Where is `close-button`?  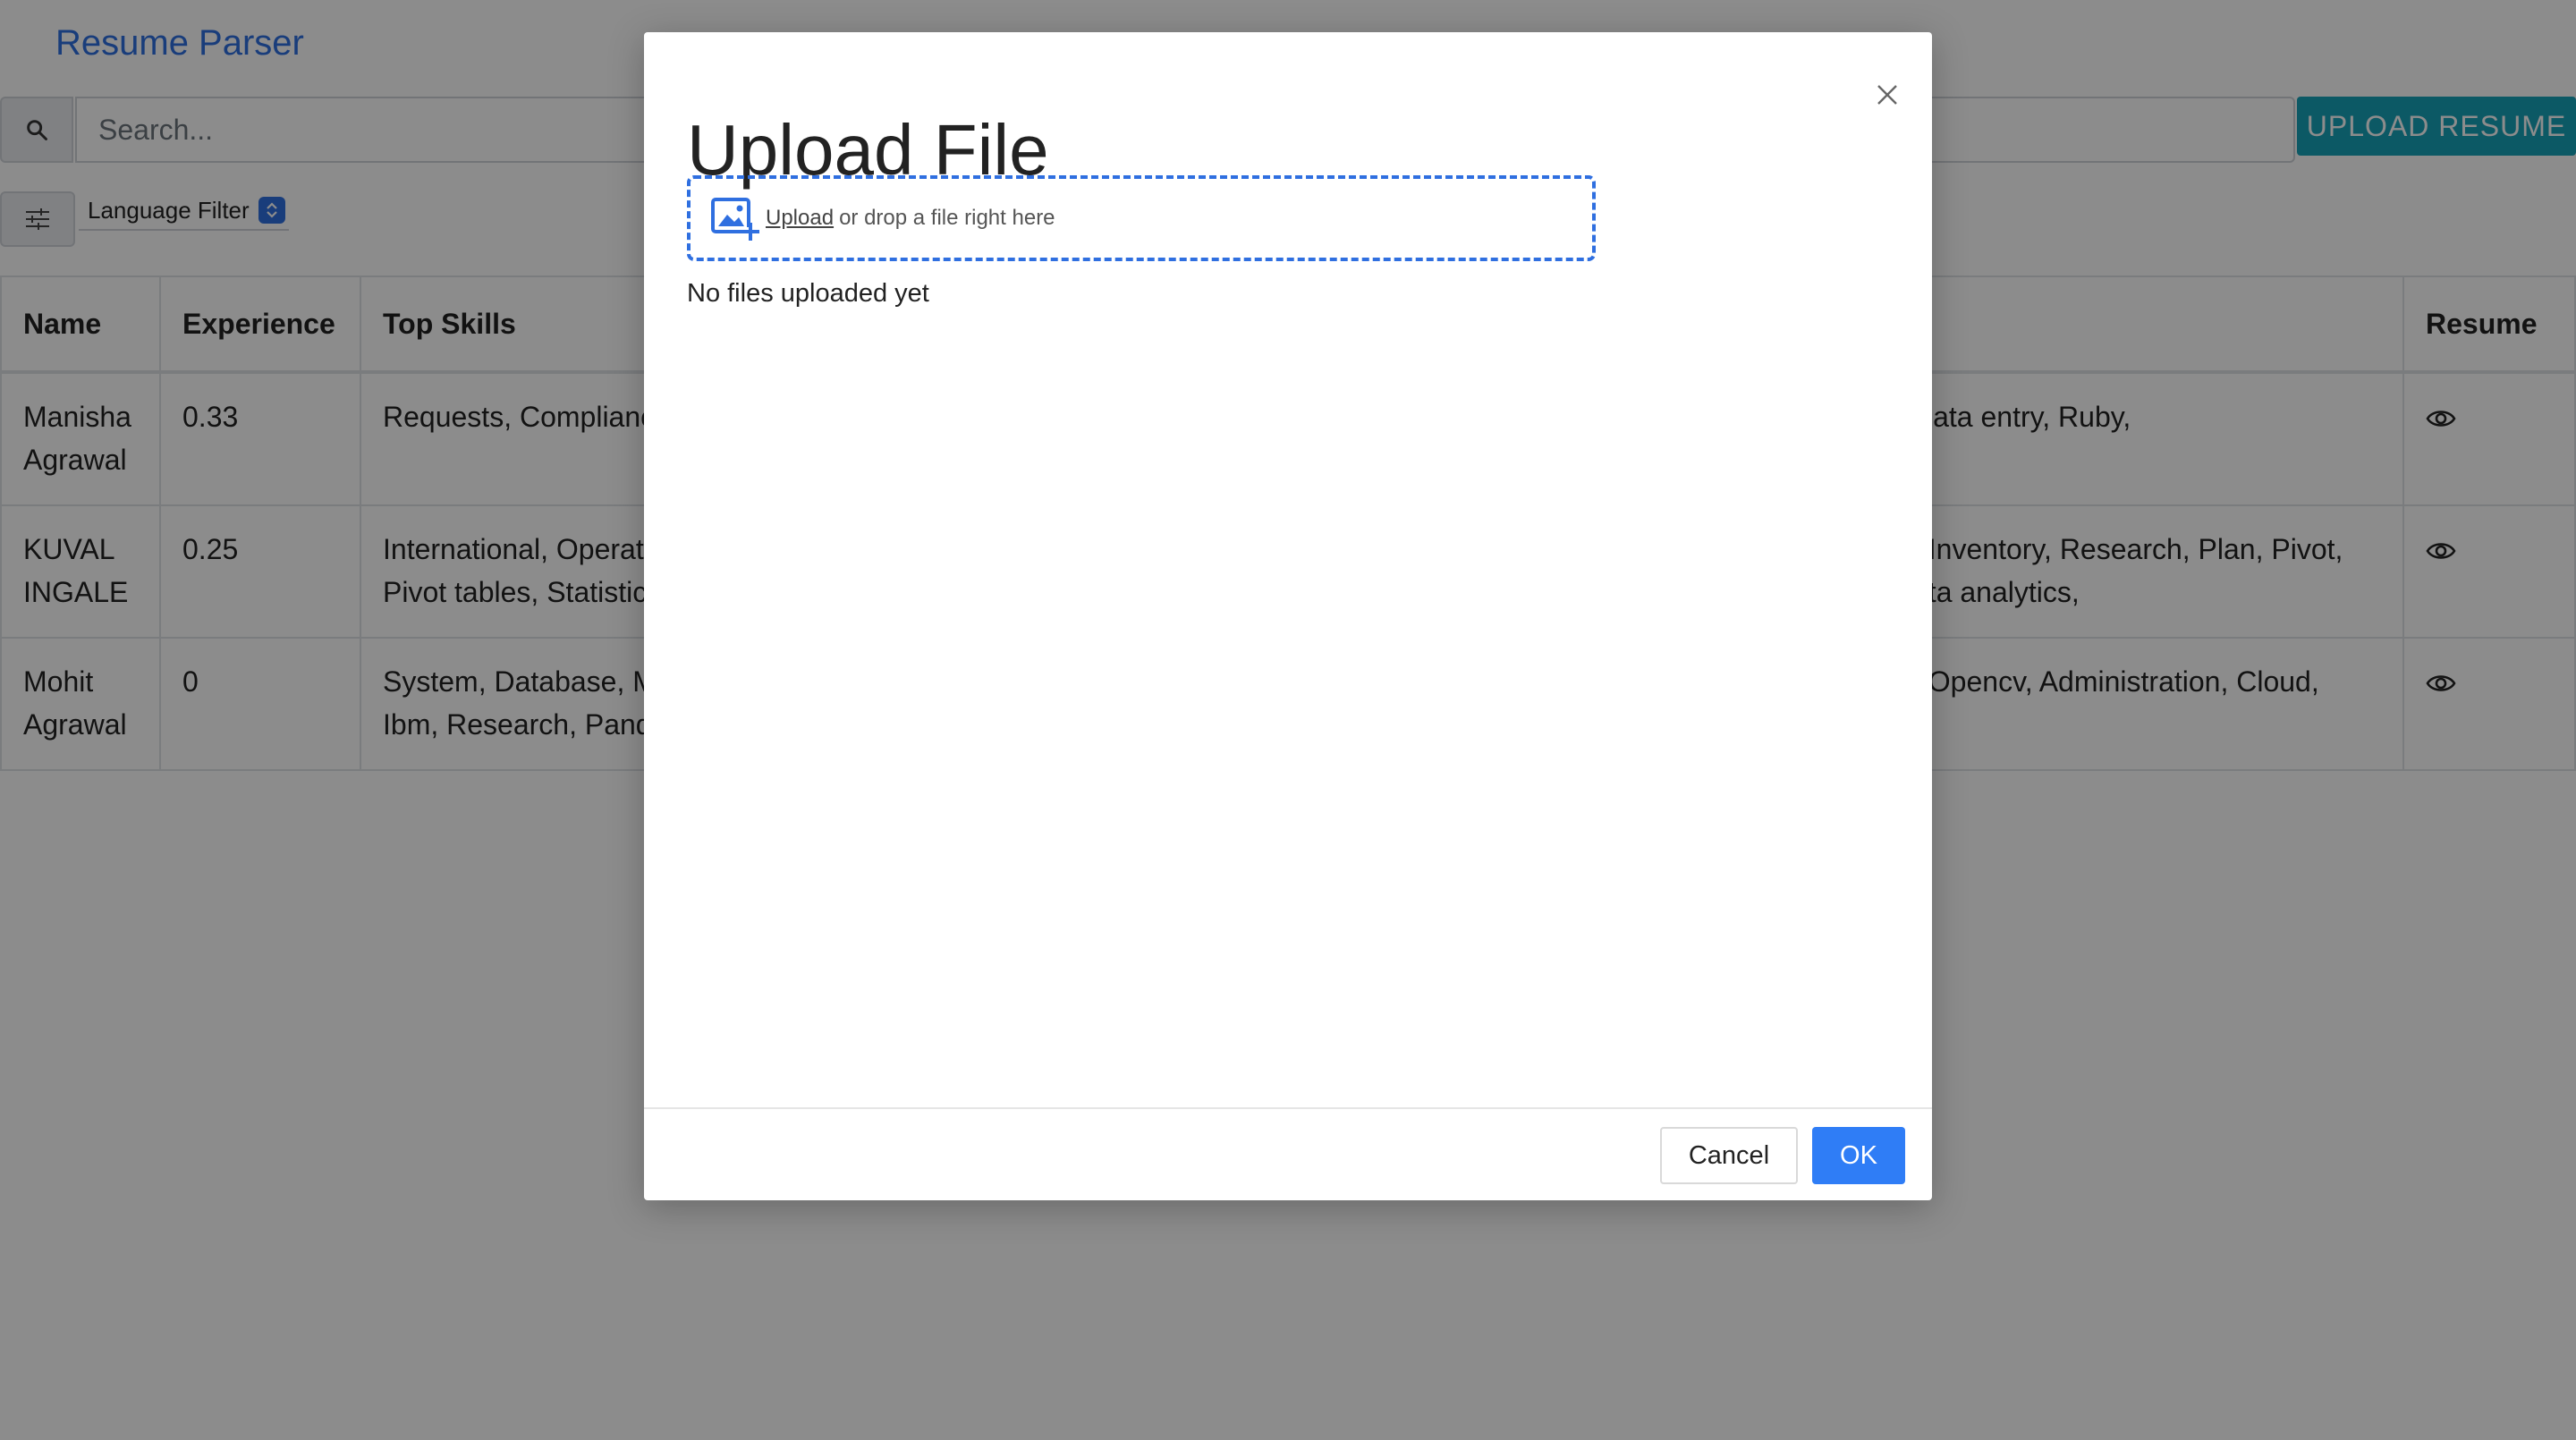 close-button is located at coordinates (1887, 95).